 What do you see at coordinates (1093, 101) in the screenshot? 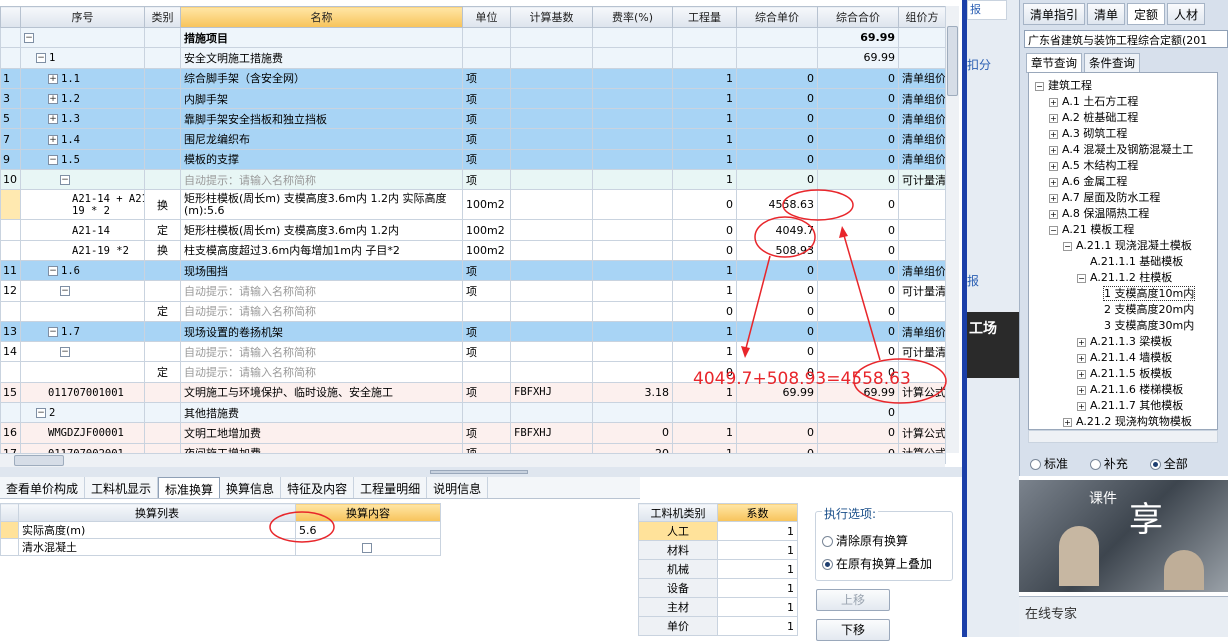
I see `tree-node: + A.1 土石方工程` at bounding box center [1093, 101].